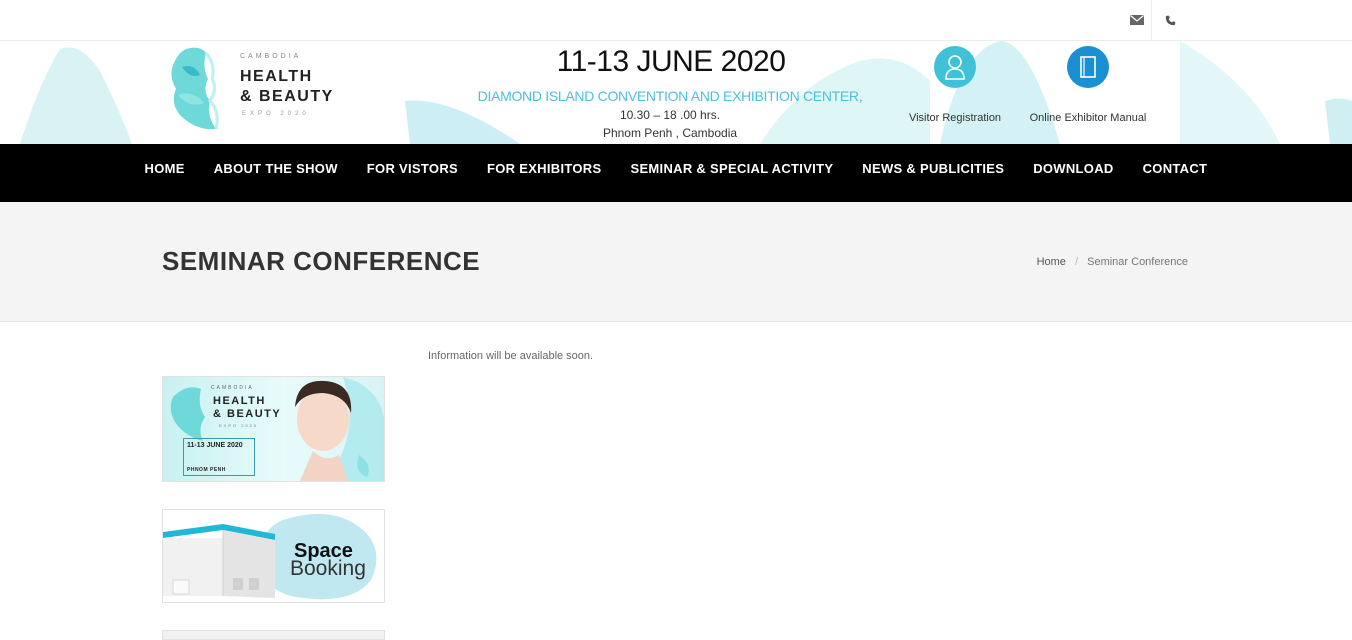 This screenshot has height=640, width=1352. Describe the element at coordinates (1088, 67) in the screenshot. I see `book-icon` at that location.